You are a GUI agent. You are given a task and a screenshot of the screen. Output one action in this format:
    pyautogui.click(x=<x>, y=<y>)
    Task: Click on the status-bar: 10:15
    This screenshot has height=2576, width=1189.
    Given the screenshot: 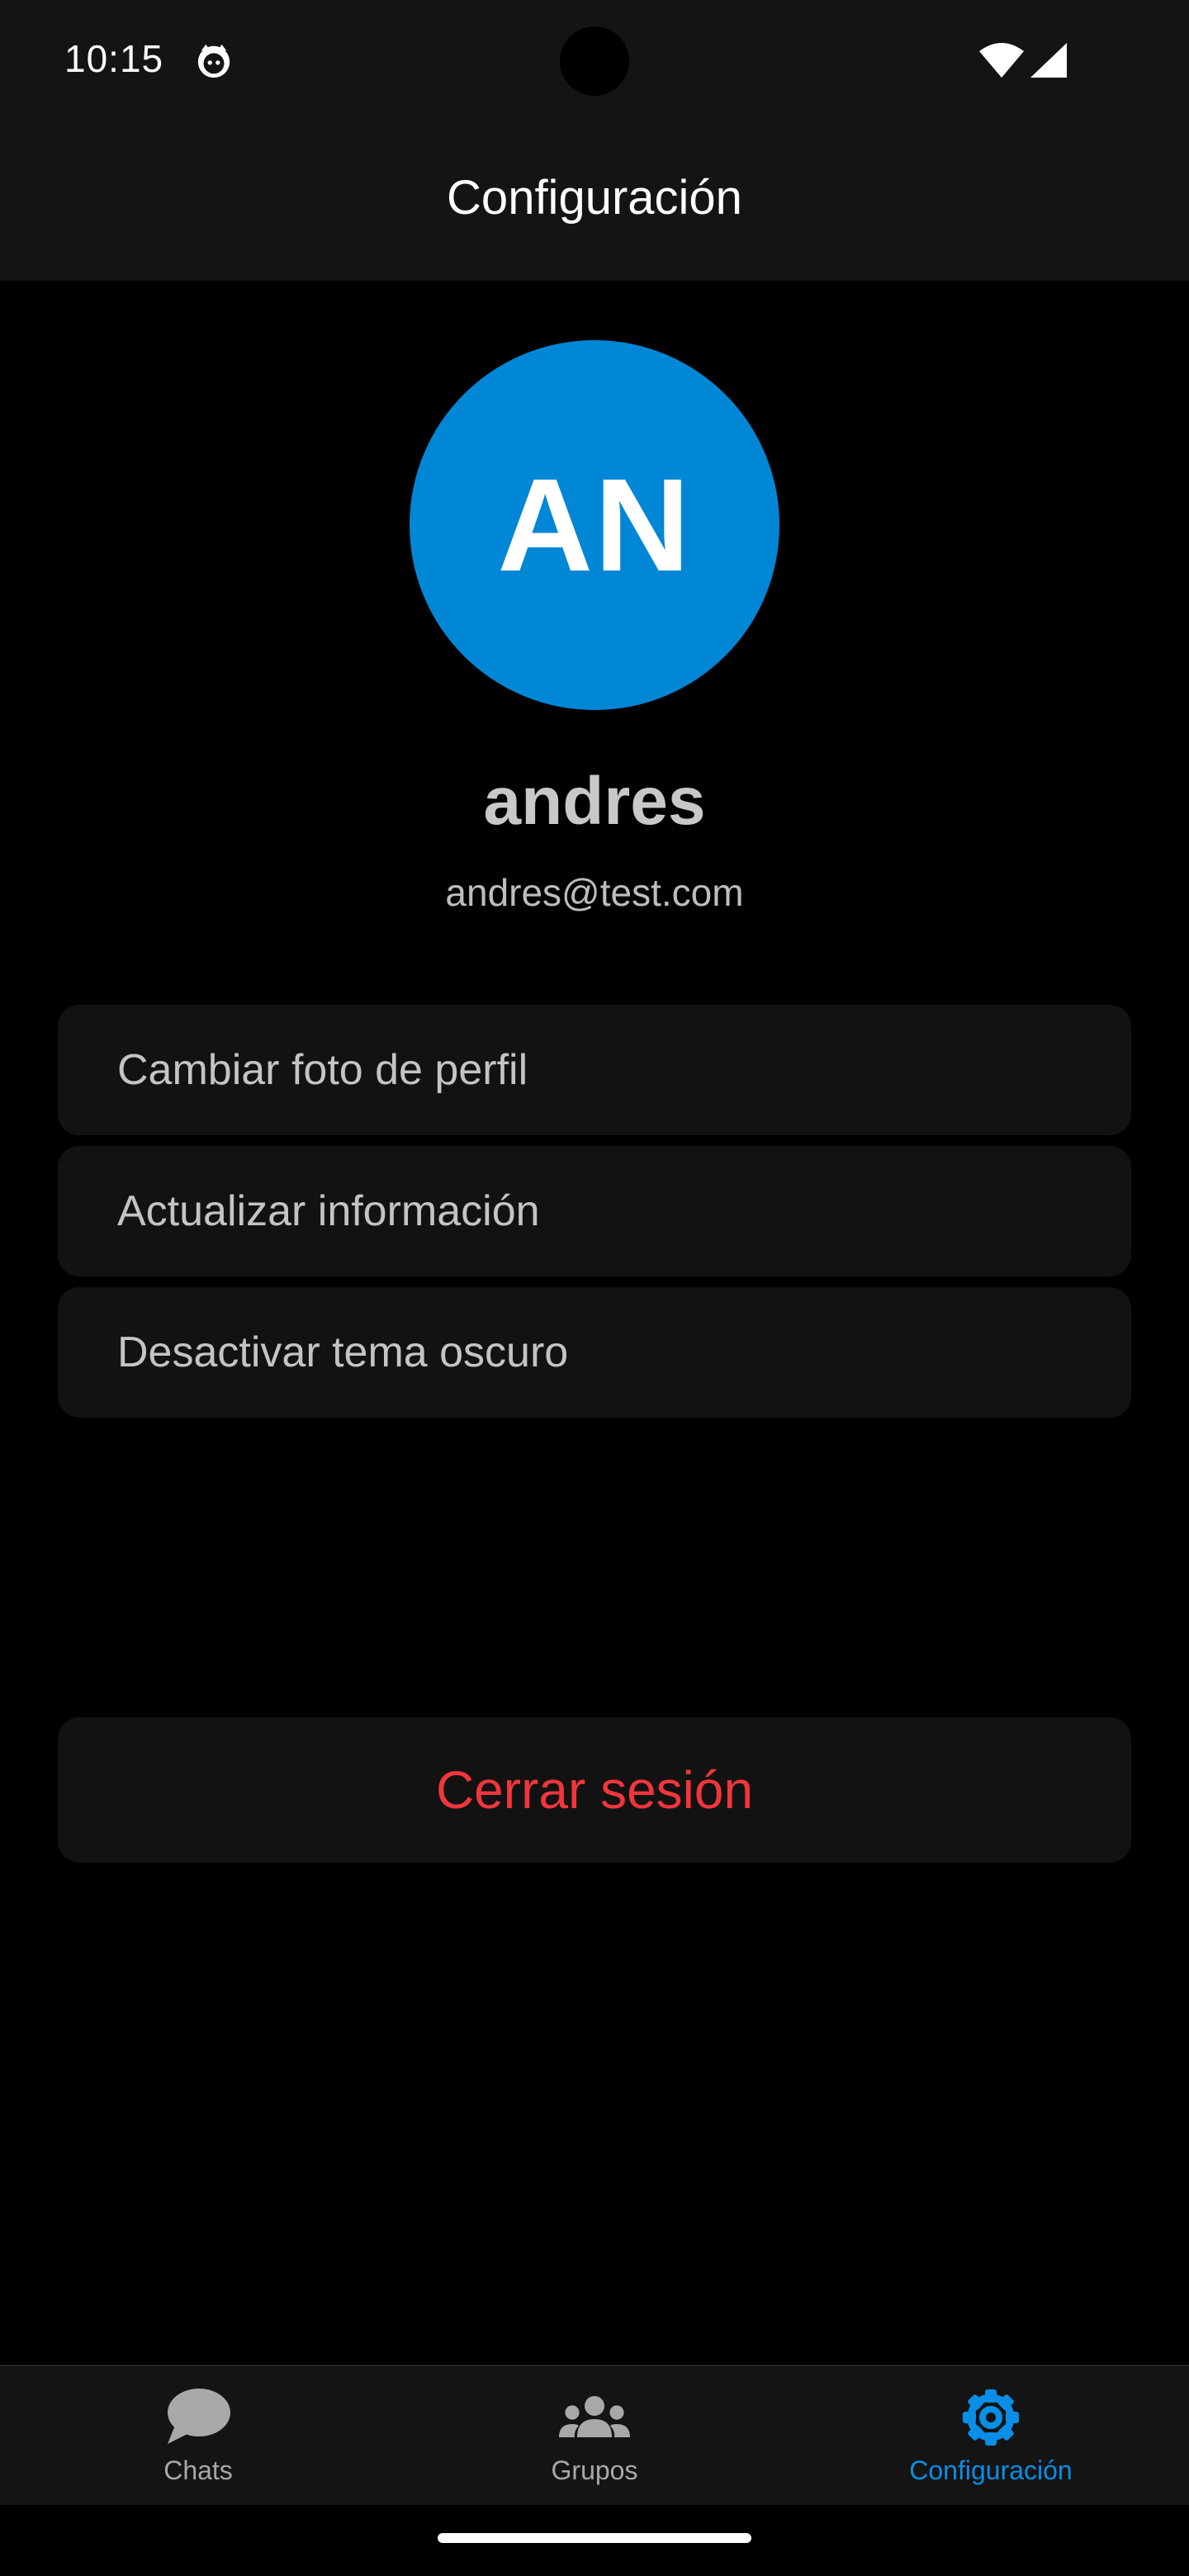 What is the action you would take?
    pyautogui.click(x=594, y=61)
    